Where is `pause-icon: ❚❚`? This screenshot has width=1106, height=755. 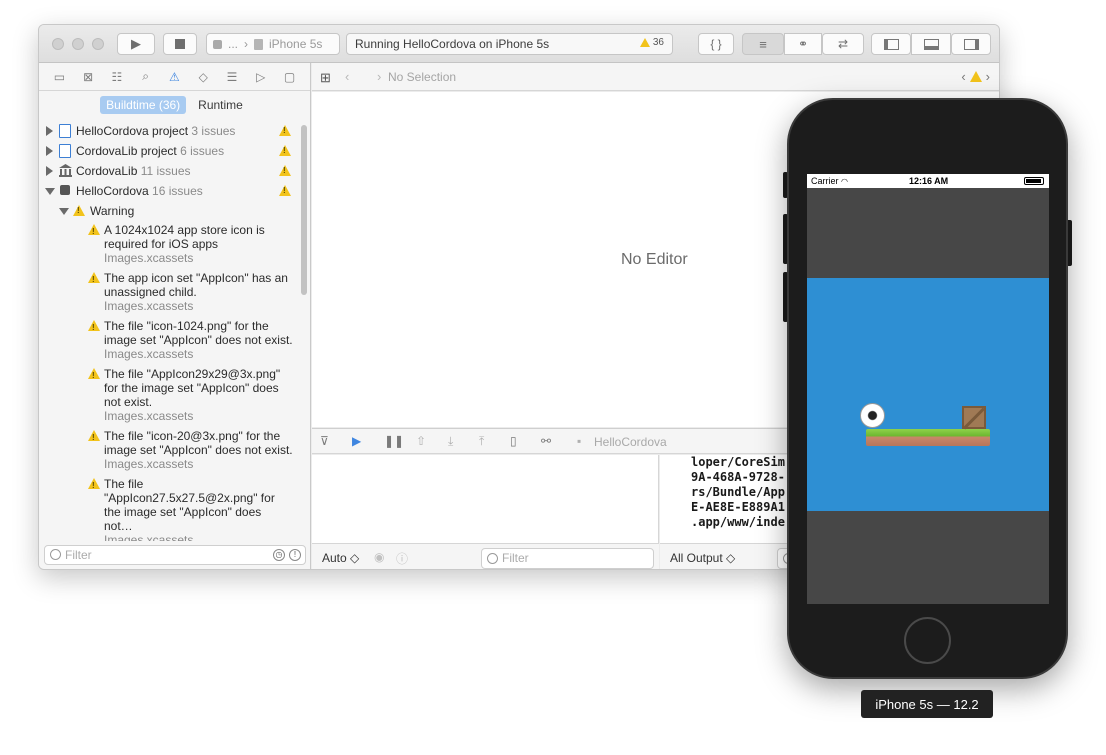
pause-icon: ❚❚ is located at coordinates (394, 441).